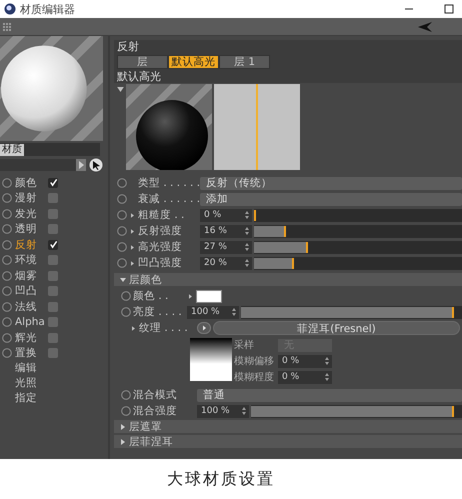 The image size is (462, 499). I want to click on channel-item: 置换, so click(30, 353).